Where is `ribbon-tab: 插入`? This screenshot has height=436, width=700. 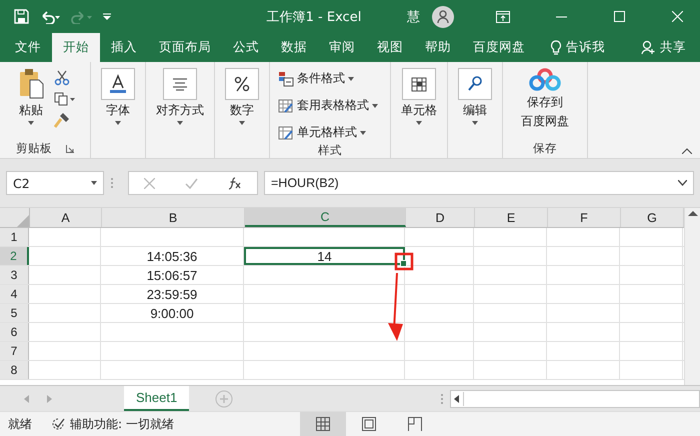
ribbon-tab: 插入 is located at coordinates (124, 47).